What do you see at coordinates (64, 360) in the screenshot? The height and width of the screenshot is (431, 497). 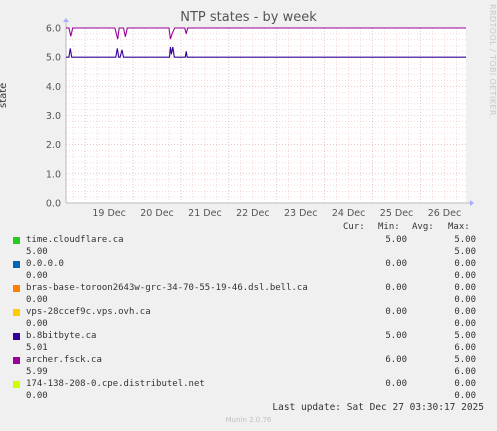 I see `legend-series-name: archer.fsck.ca` at bounding box center [64, 360].